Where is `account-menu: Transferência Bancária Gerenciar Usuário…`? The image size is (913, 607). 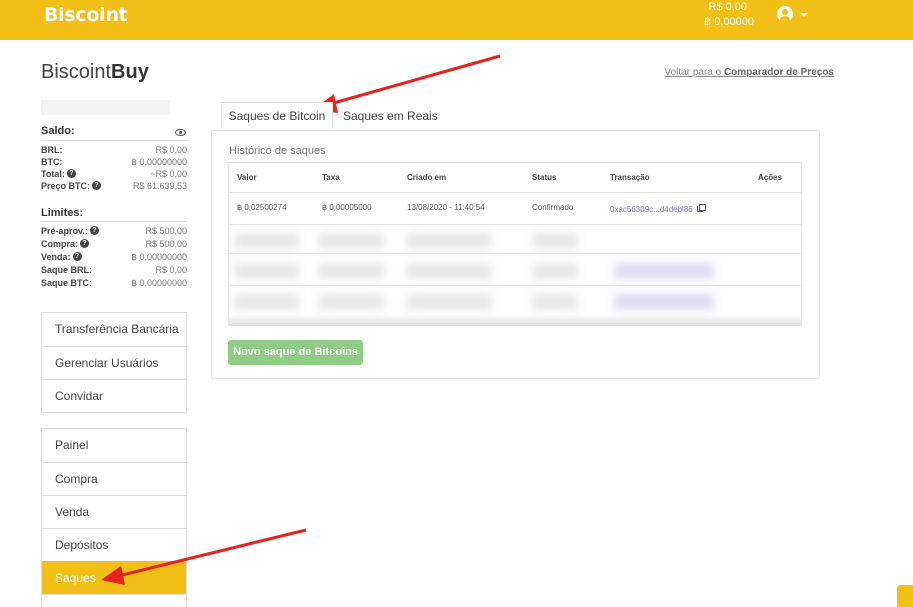 account-menu: Transferência Bancária Gerenciar Usuário… is located at coordinates (114, 362).